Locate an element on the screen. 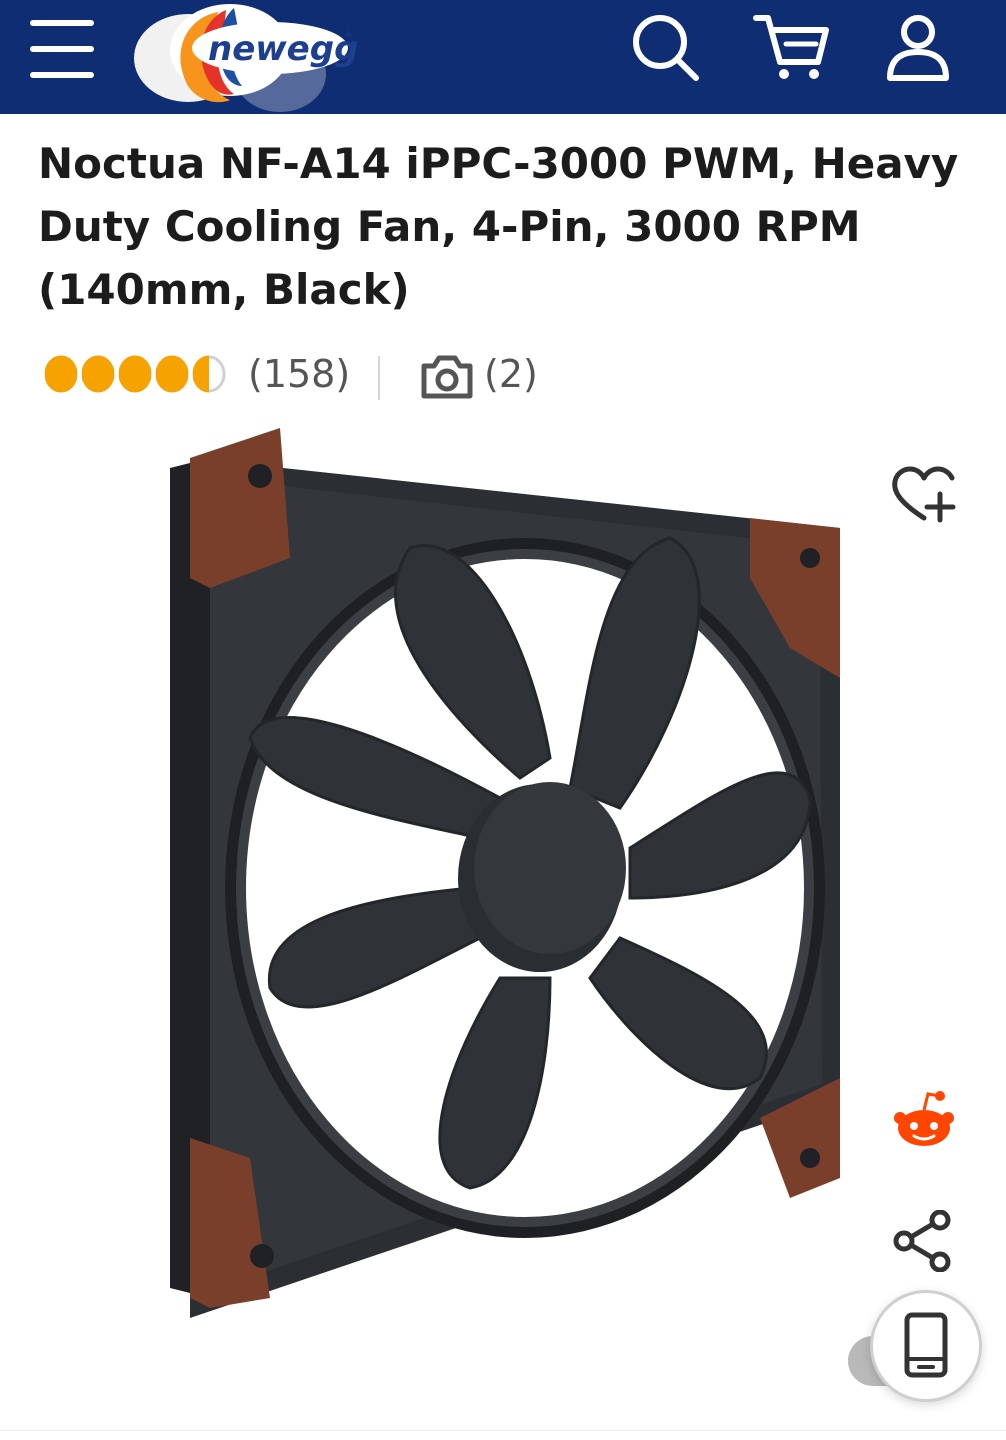 This screenshot has width=1006, height=1440. bottom-divider is located at coordinates (503, 1430).